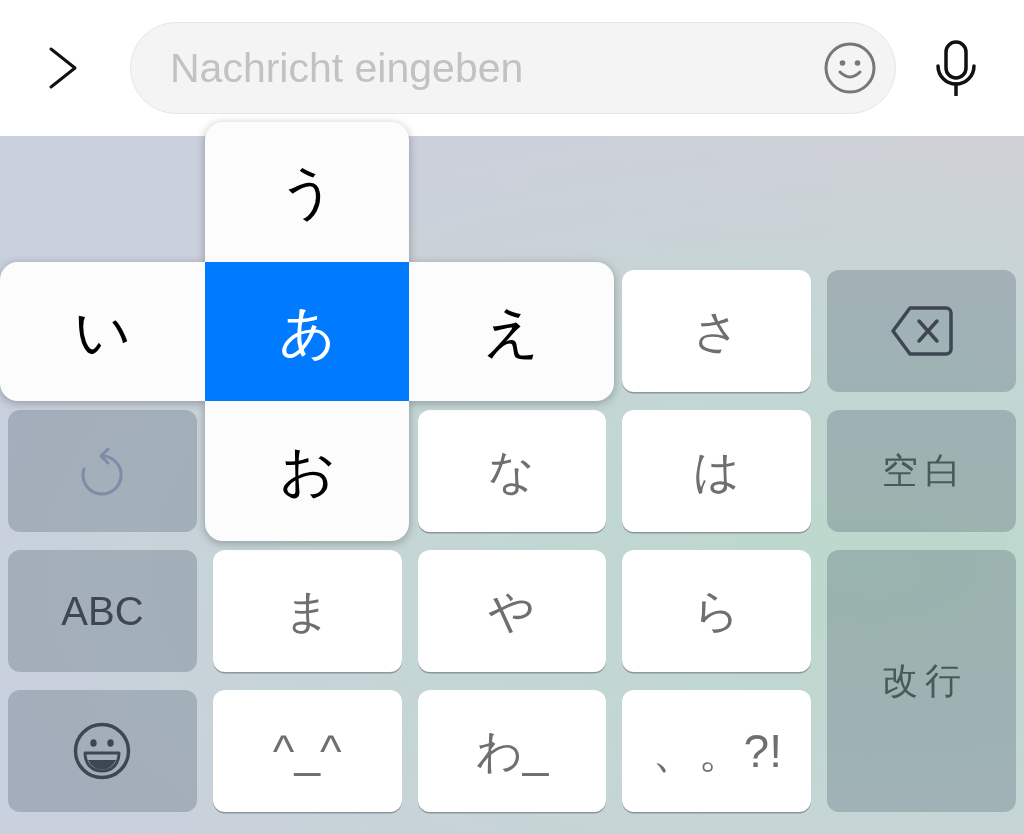 The width and height of the screenshot is (1024, 834). Describe the element at coordinates (63, 68) in the screenshot. I see `chevron-right-icon` at that location.